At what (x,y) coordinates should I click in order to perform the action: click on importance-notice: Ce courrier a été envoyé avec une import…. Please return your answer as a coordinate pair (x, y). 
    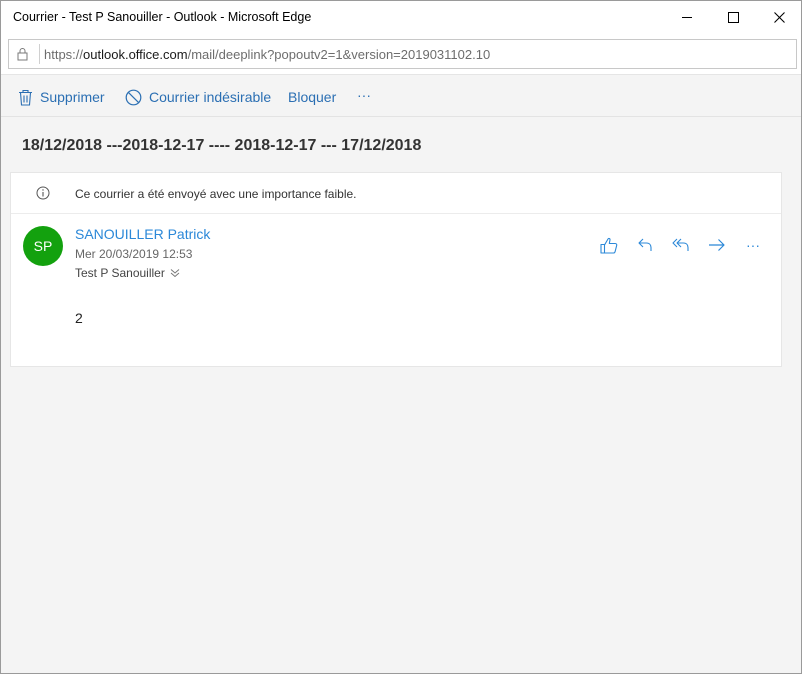
    Looking at the image, I should click on (216, 194).